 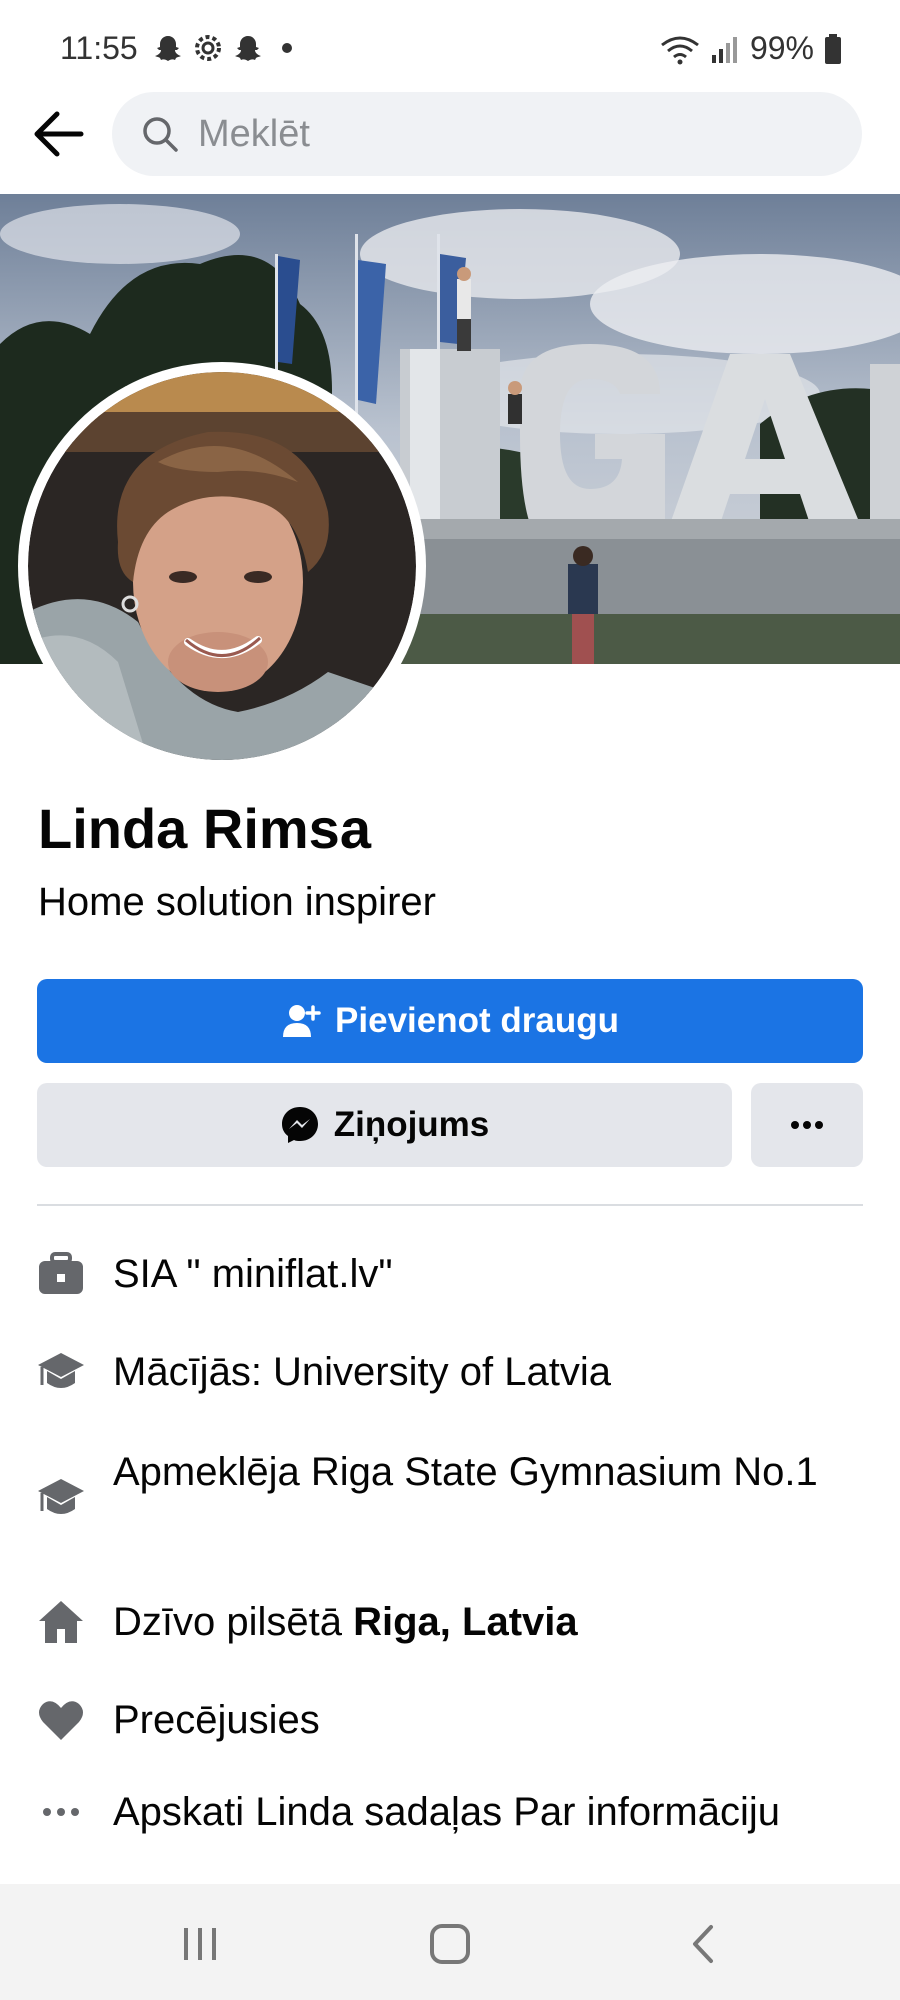 What do you see at coordinates (477, 1020) in the screenshot?
I see `add-friend-label: Pievienot draugu` at bounding box center [477, 1020].